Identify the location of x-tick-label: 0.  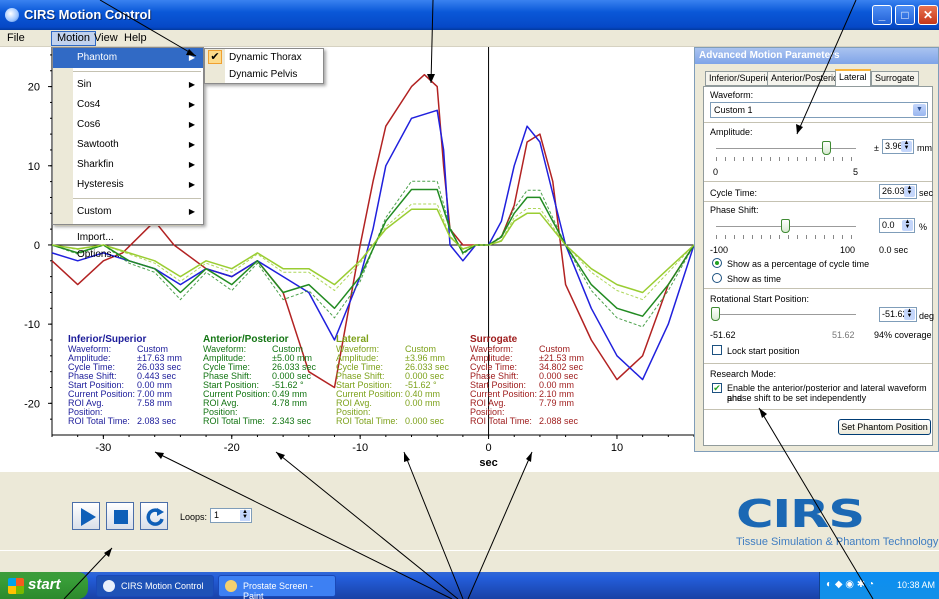
(488, 448).